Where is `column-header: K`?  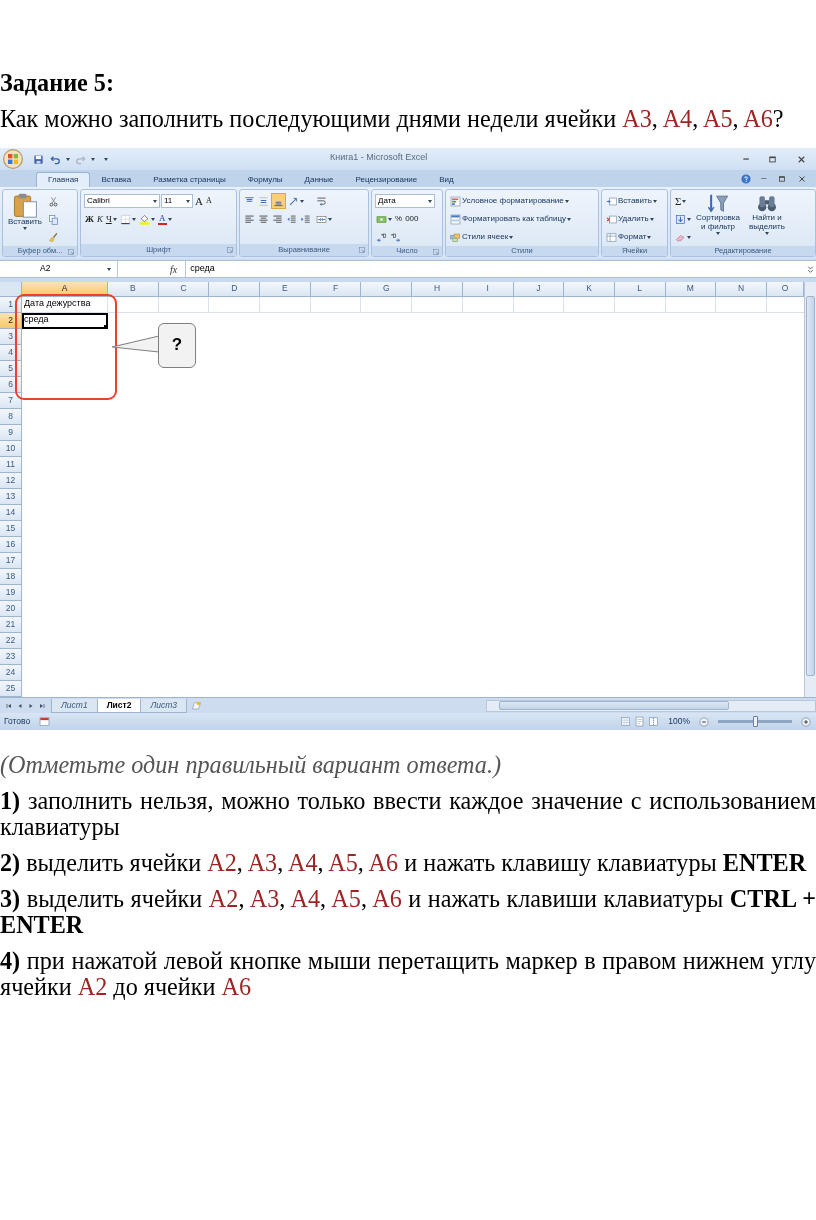
column-header: K is located at coordinates (589, 289).